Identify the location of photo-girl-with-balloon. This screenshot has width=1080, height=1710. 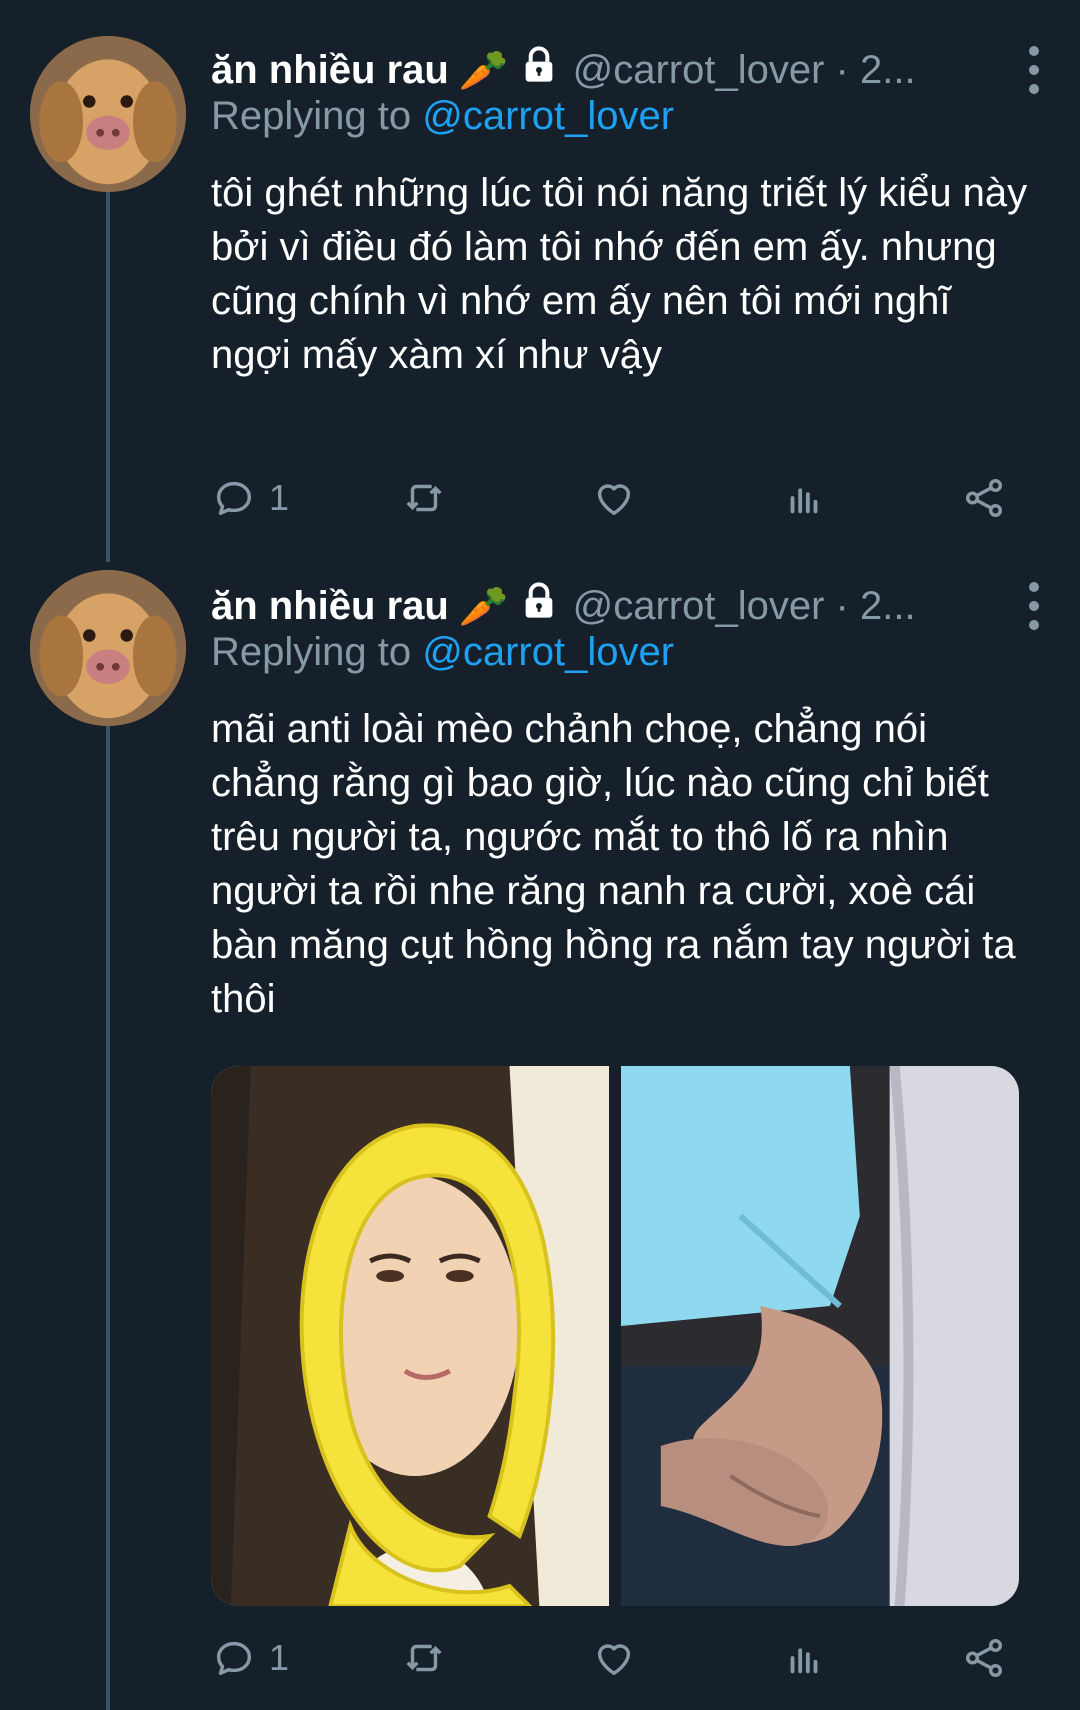
(410, 1336).